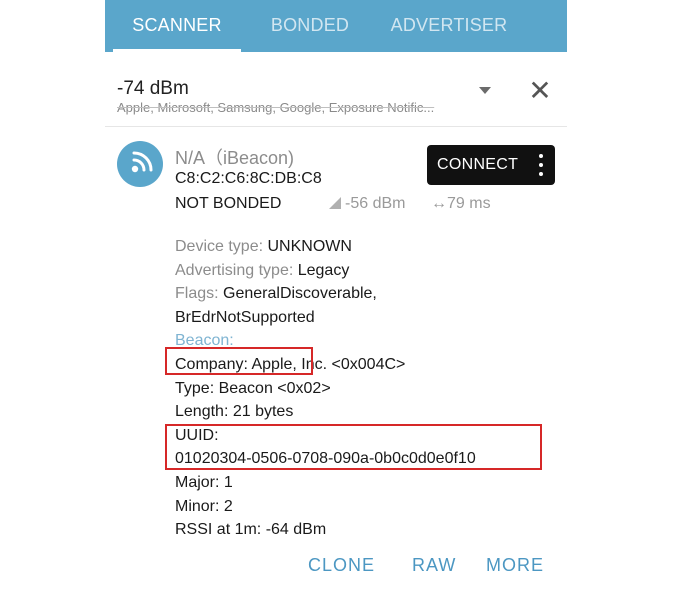  I want to click on tab-bar: SCANNER BONDED ADVERTISER, so click(336, 26).